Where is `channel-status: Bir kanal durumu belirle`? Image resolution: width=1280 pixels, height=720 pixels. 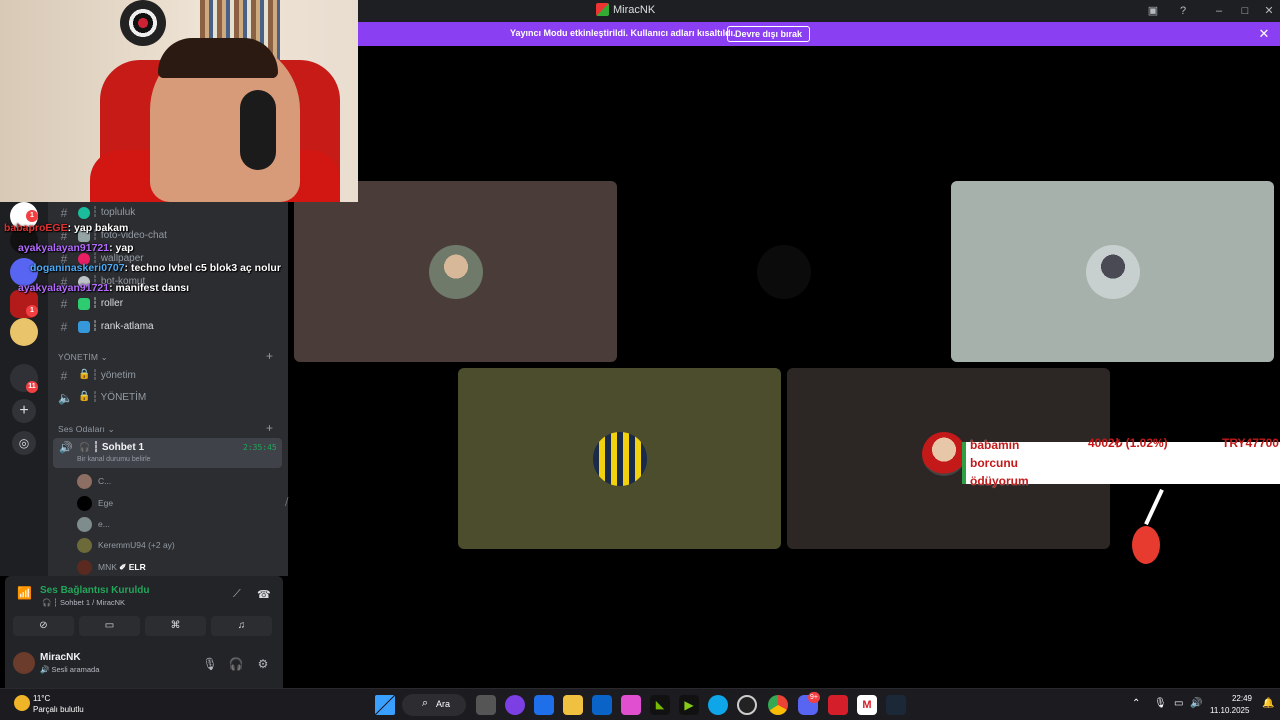
channel-status: Bir kanal durumu belirle is located at coordinates (114, 459).